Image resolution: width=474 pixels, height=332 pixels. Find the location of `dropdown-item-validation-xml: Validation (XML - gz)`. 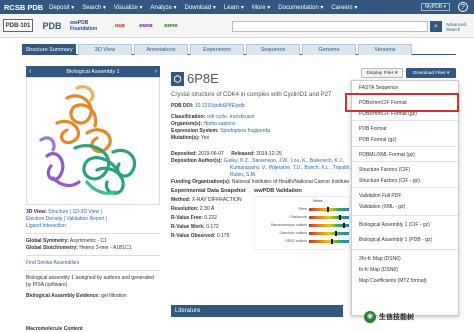

dropdown-item-validation-xml: Validation (XML - gz) is located at coordinates (382, 207).